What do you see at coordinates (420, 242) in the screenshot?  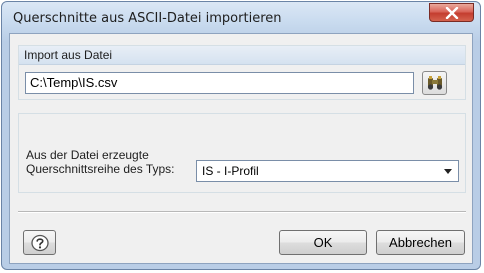 I see `cancel-button: Abbrechen` at bounding box center [420, 242].